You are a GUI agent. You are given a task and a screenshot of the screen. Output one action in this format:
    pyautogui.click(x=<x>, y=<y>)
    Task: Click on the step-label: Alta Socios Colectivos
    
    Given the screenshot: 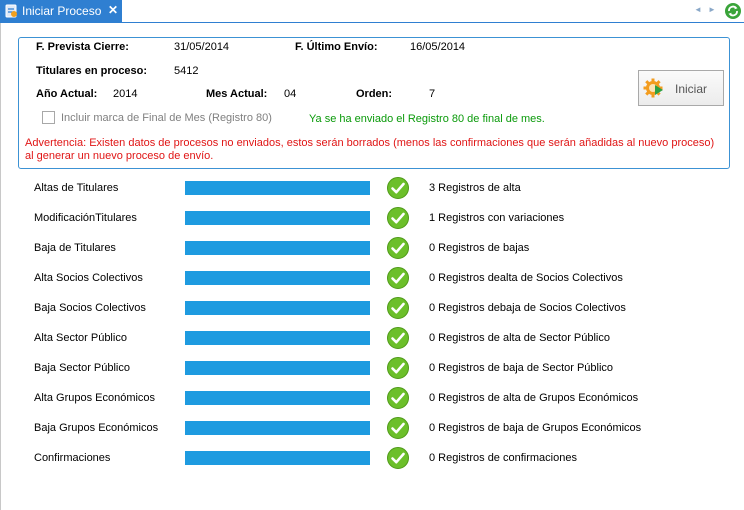 What is the action you would take?
    pyautogui.click(x=88, y=278)
    